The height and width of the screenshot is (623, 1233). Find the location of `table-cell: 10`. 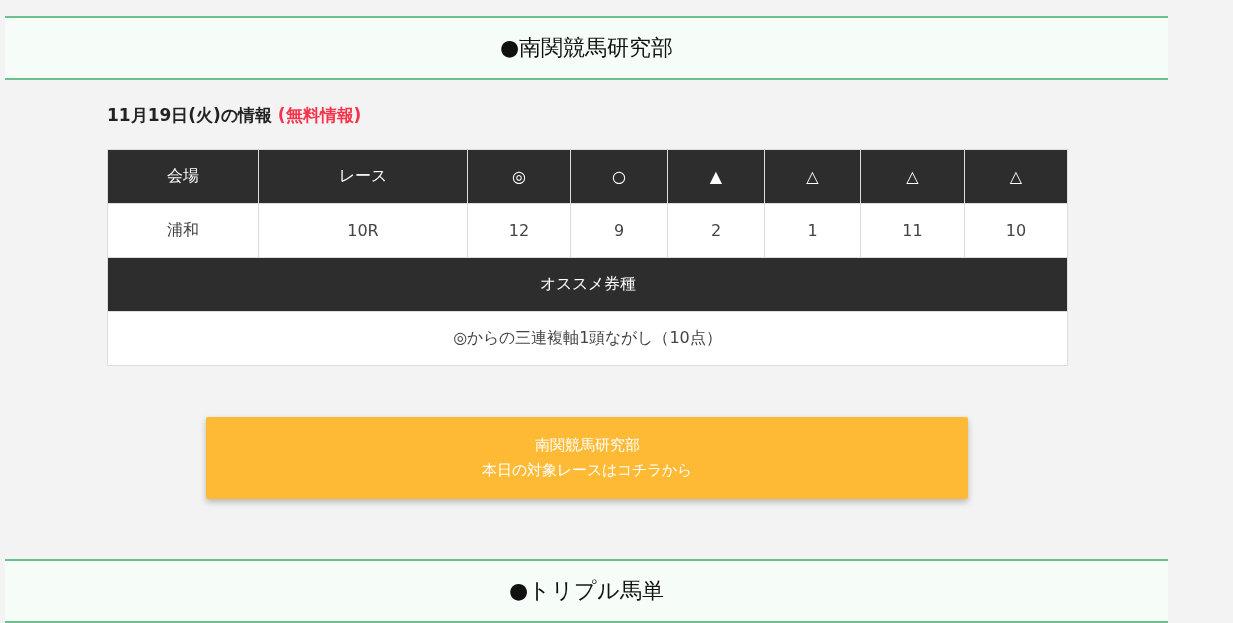

table-cell: 10 is located at coordinates (1016, 230).